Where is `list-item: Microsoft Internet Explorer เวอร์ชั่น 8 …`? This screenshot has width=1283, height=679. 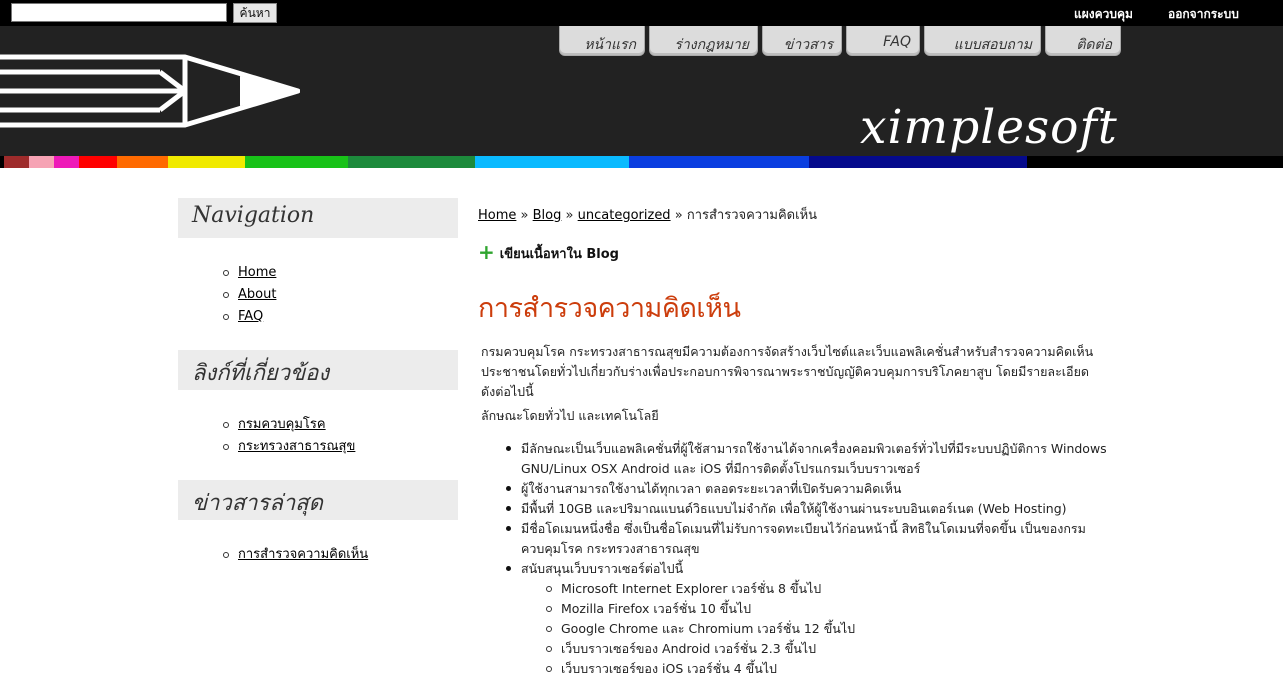 list-item: Microsoft Internet Explorer เวอร์ชั่น 8 … is located at coordinates (828, 589).